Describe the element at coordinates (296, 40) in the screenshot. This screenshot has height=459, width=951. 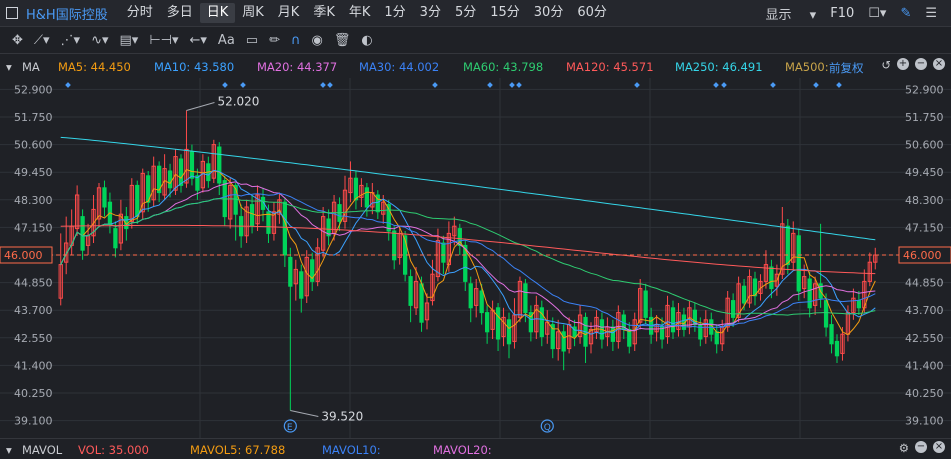
I see `magnet-icon: ∩` at that location.